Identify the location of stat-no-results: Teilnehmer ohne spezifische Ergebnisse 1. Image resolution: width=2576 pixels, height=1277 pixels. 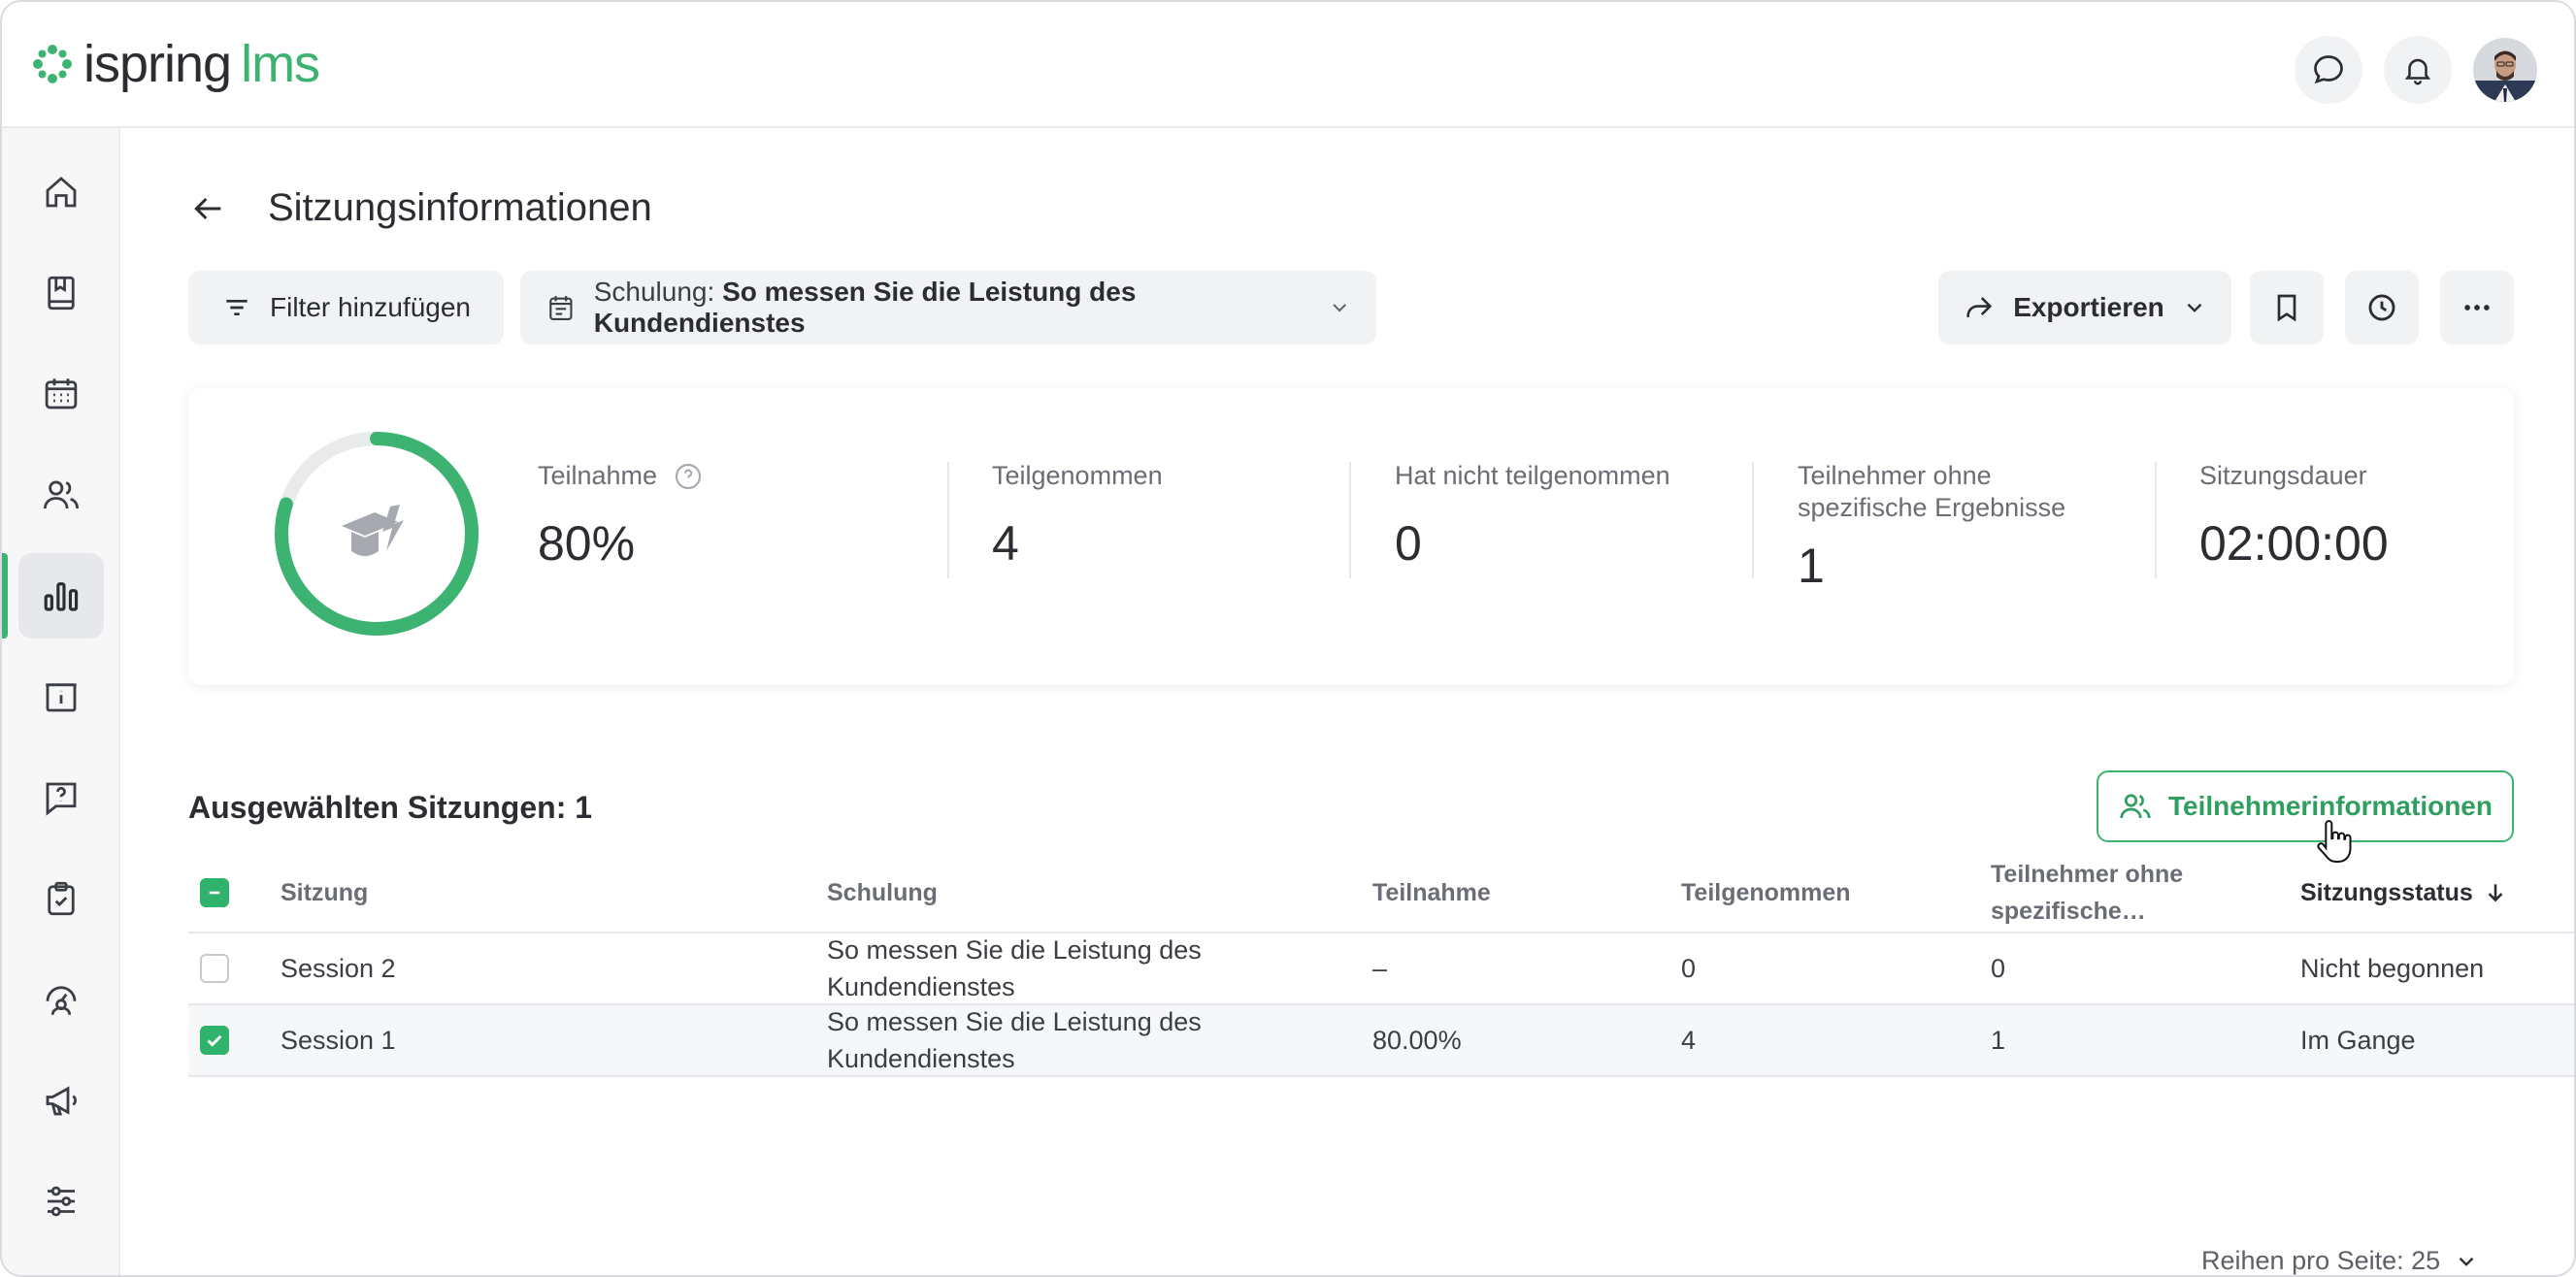
(1931, 527).